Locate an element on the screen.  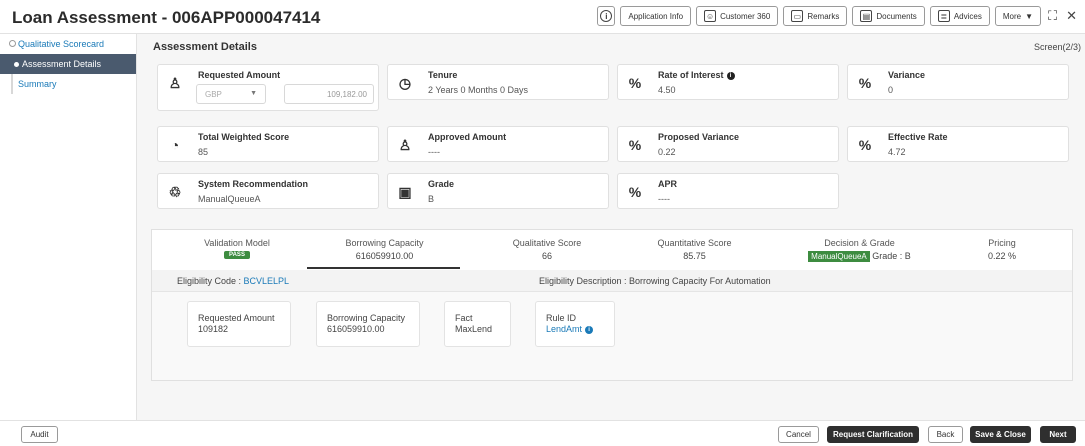
apr-card: % APR ---- is located at coordinates (728, 191).